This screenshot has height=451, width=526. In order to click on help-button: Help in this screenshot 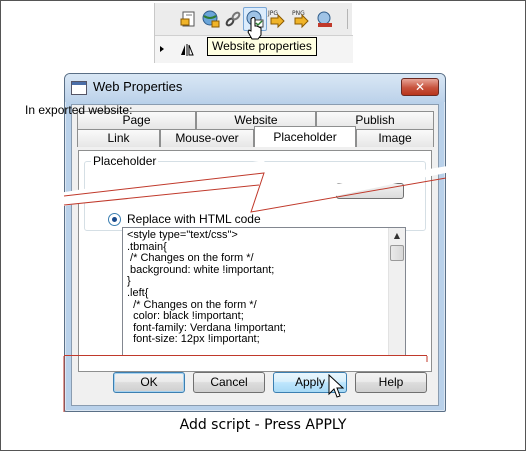, I will do `click(391, 382)`.